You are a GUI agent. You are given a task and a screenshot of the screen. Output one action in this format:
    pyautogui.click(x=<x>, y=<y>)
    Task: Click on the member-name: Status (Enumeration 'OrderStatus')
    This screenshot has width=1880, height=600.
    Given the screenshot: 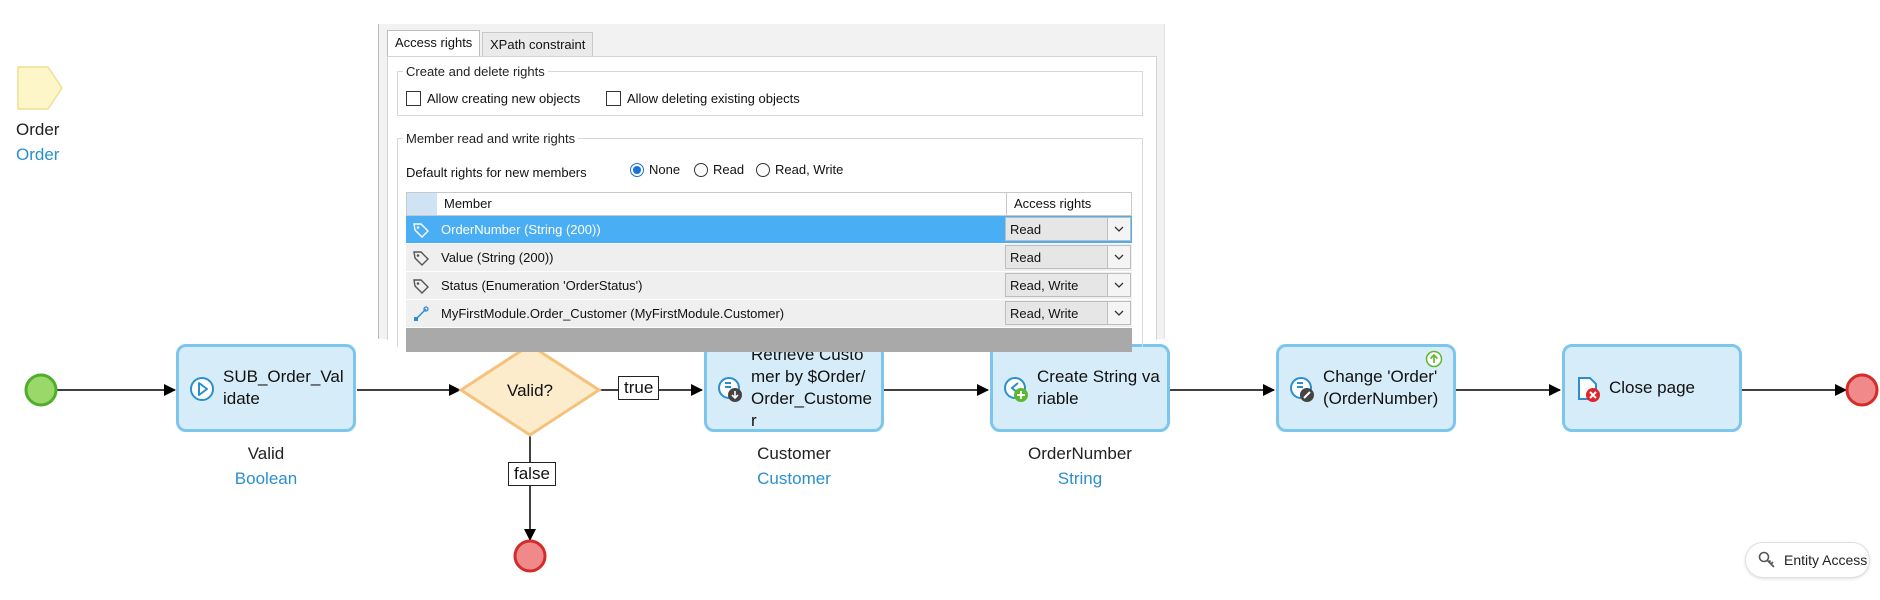 What is the action you would take?
    pyautogui.click(x=542, y=285)
    